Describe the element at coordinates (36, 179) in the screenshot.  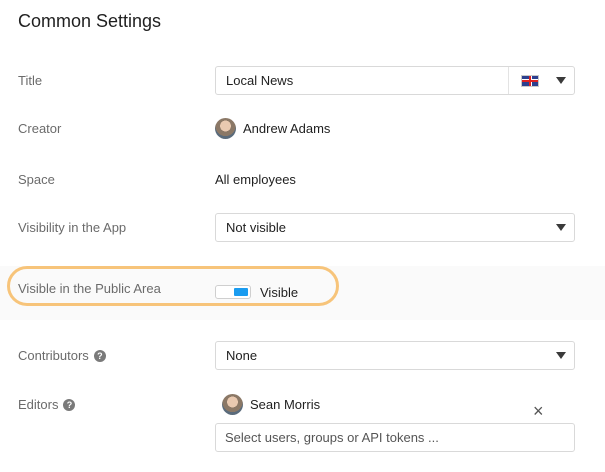
I see `space-label: Space` at that location.